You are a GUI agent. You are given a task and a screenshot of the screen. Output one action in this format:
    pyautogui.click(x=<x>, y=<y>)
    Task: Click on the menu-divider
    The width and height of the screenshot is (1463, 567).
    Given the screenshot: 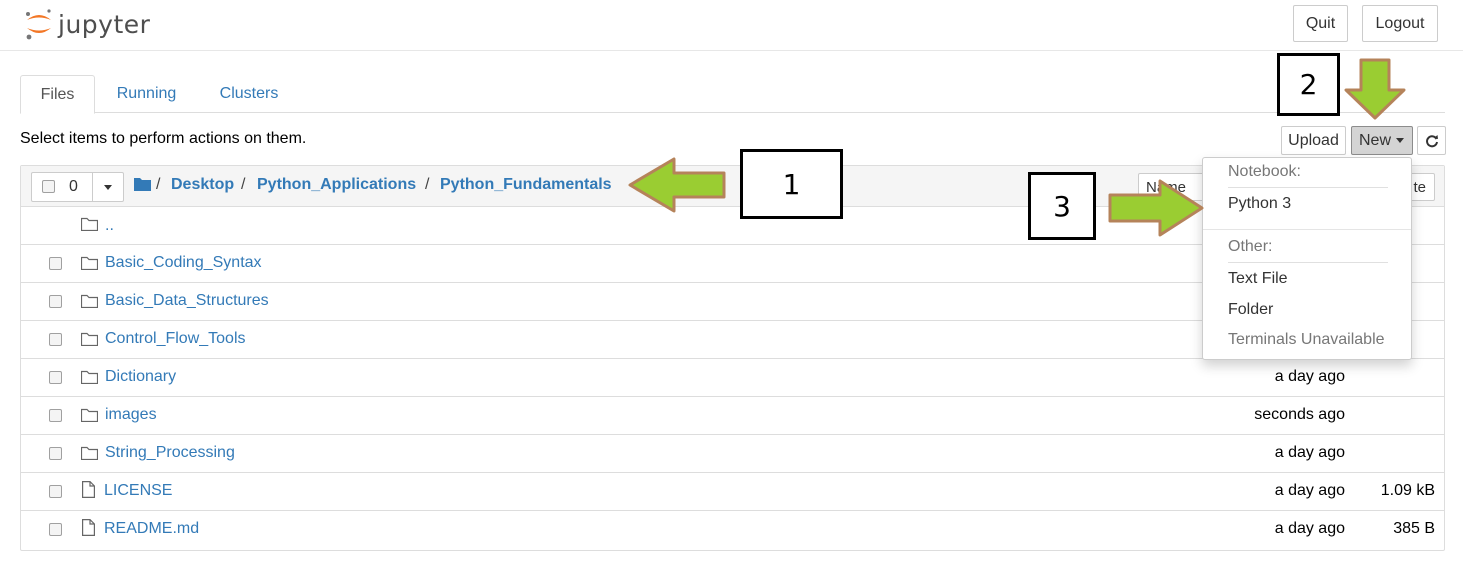 What is the action you would take?
    pyautogui.click(x=1307, y=229)
    